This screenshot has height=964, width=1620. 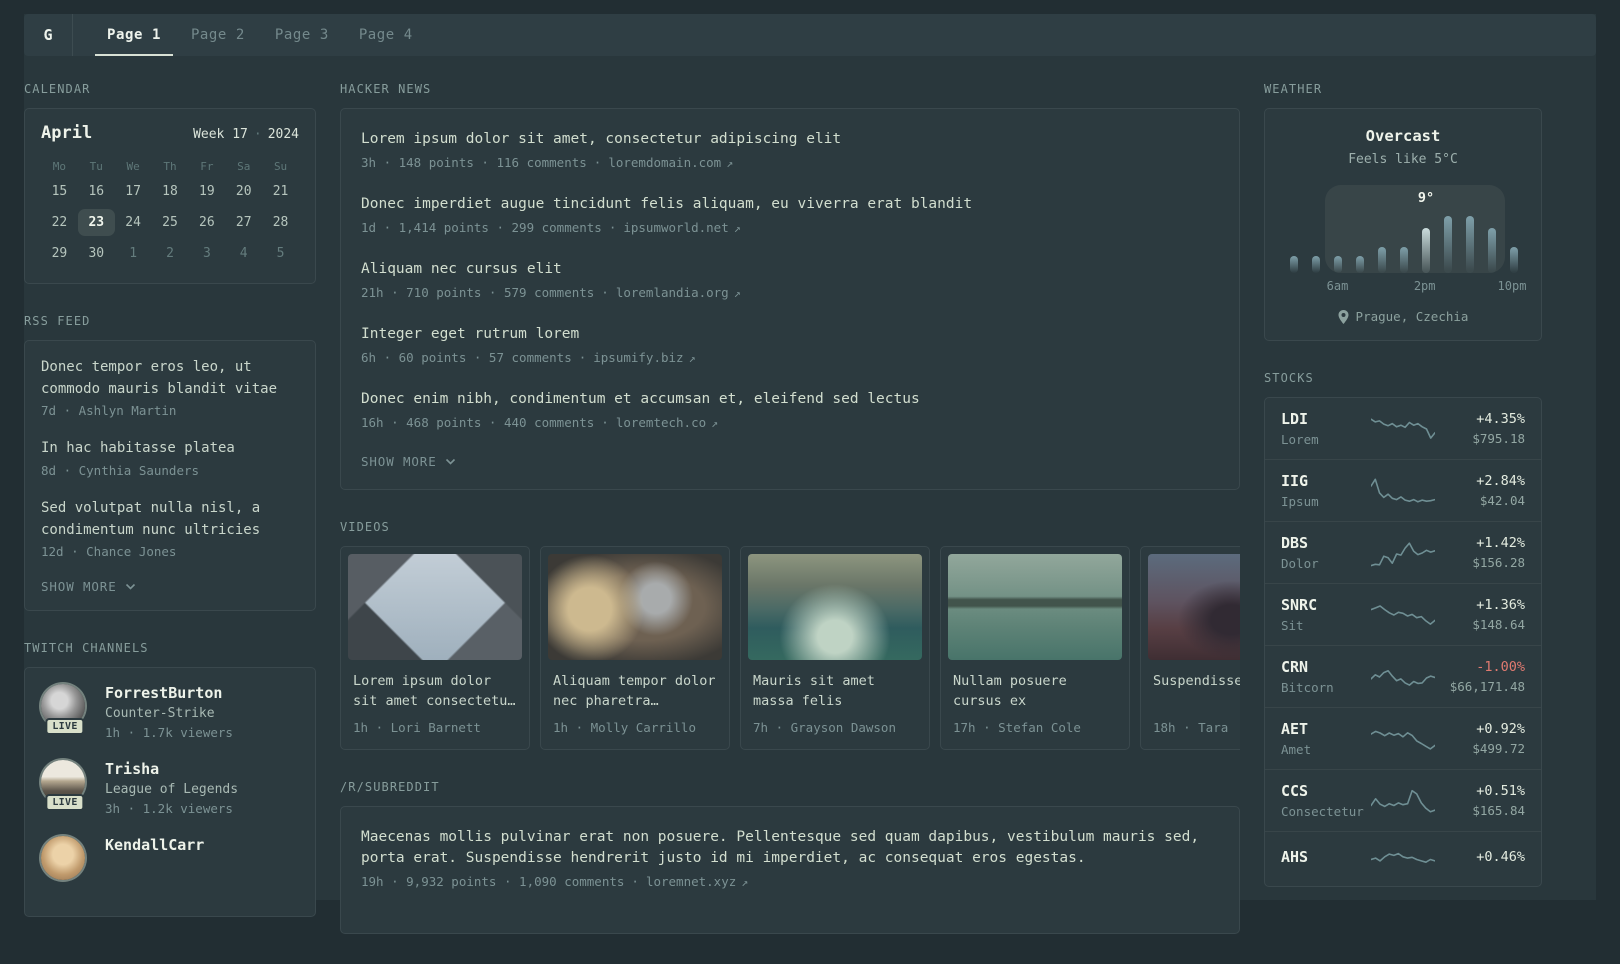 I want to click on page-tab: Page 2, so click(x=218, y=35).